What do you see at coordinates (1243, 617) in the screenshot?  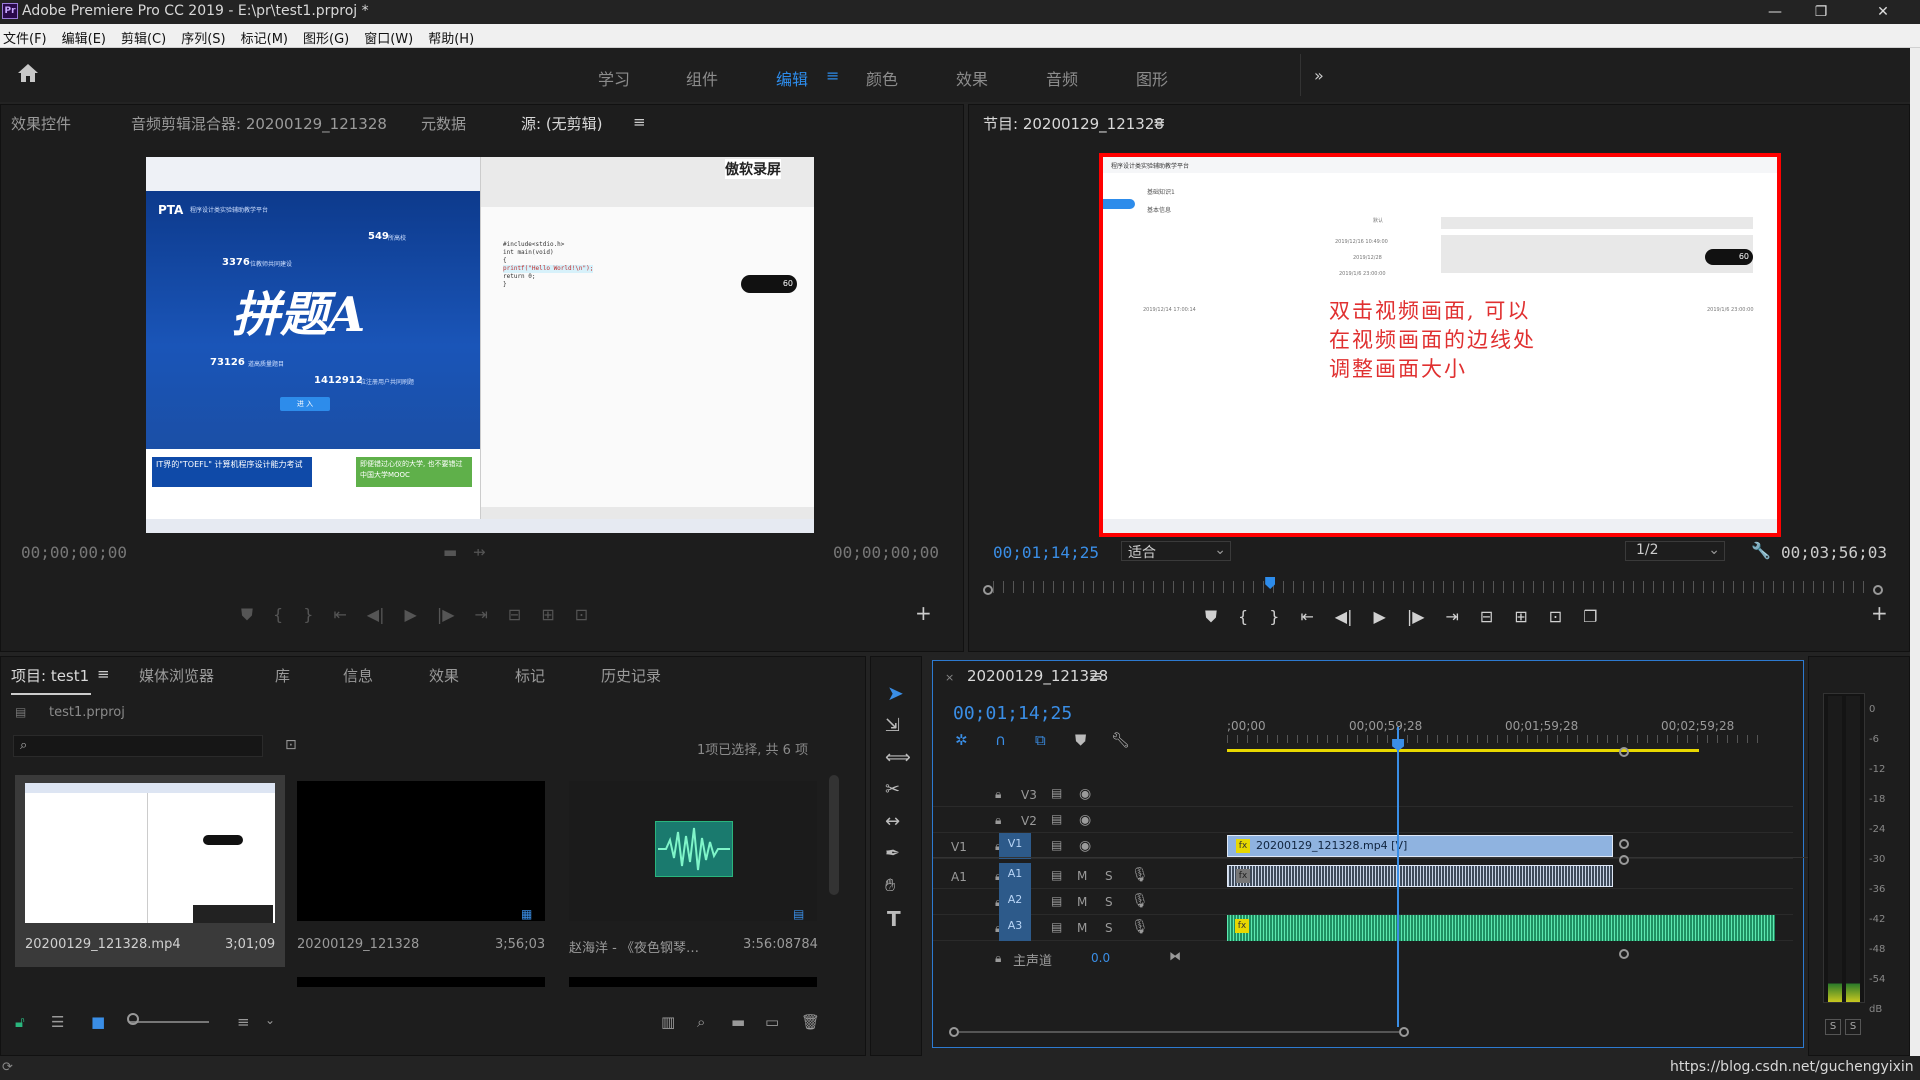 I see `mark-in-icon: {` at bounding box center [1243, 617].